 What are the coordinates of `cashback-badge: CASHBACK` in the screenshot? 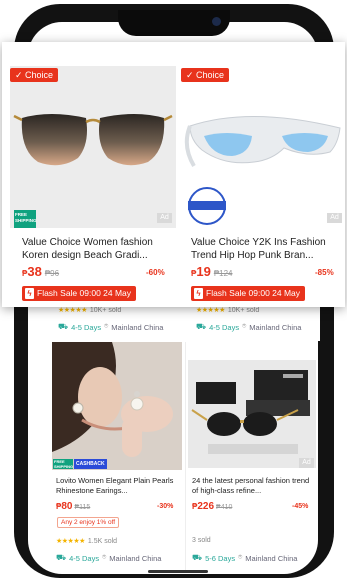 It's located at (90, 464).